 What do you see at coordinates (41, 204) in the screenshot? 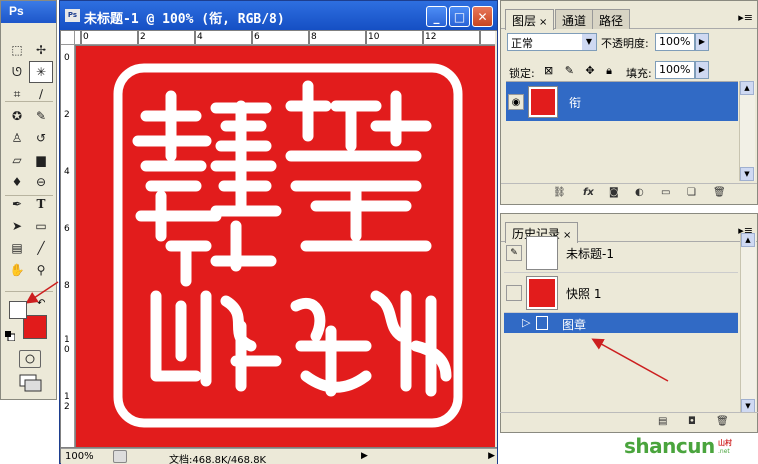
I see `type-tool-icon: T` at bounding box center [41, 204].